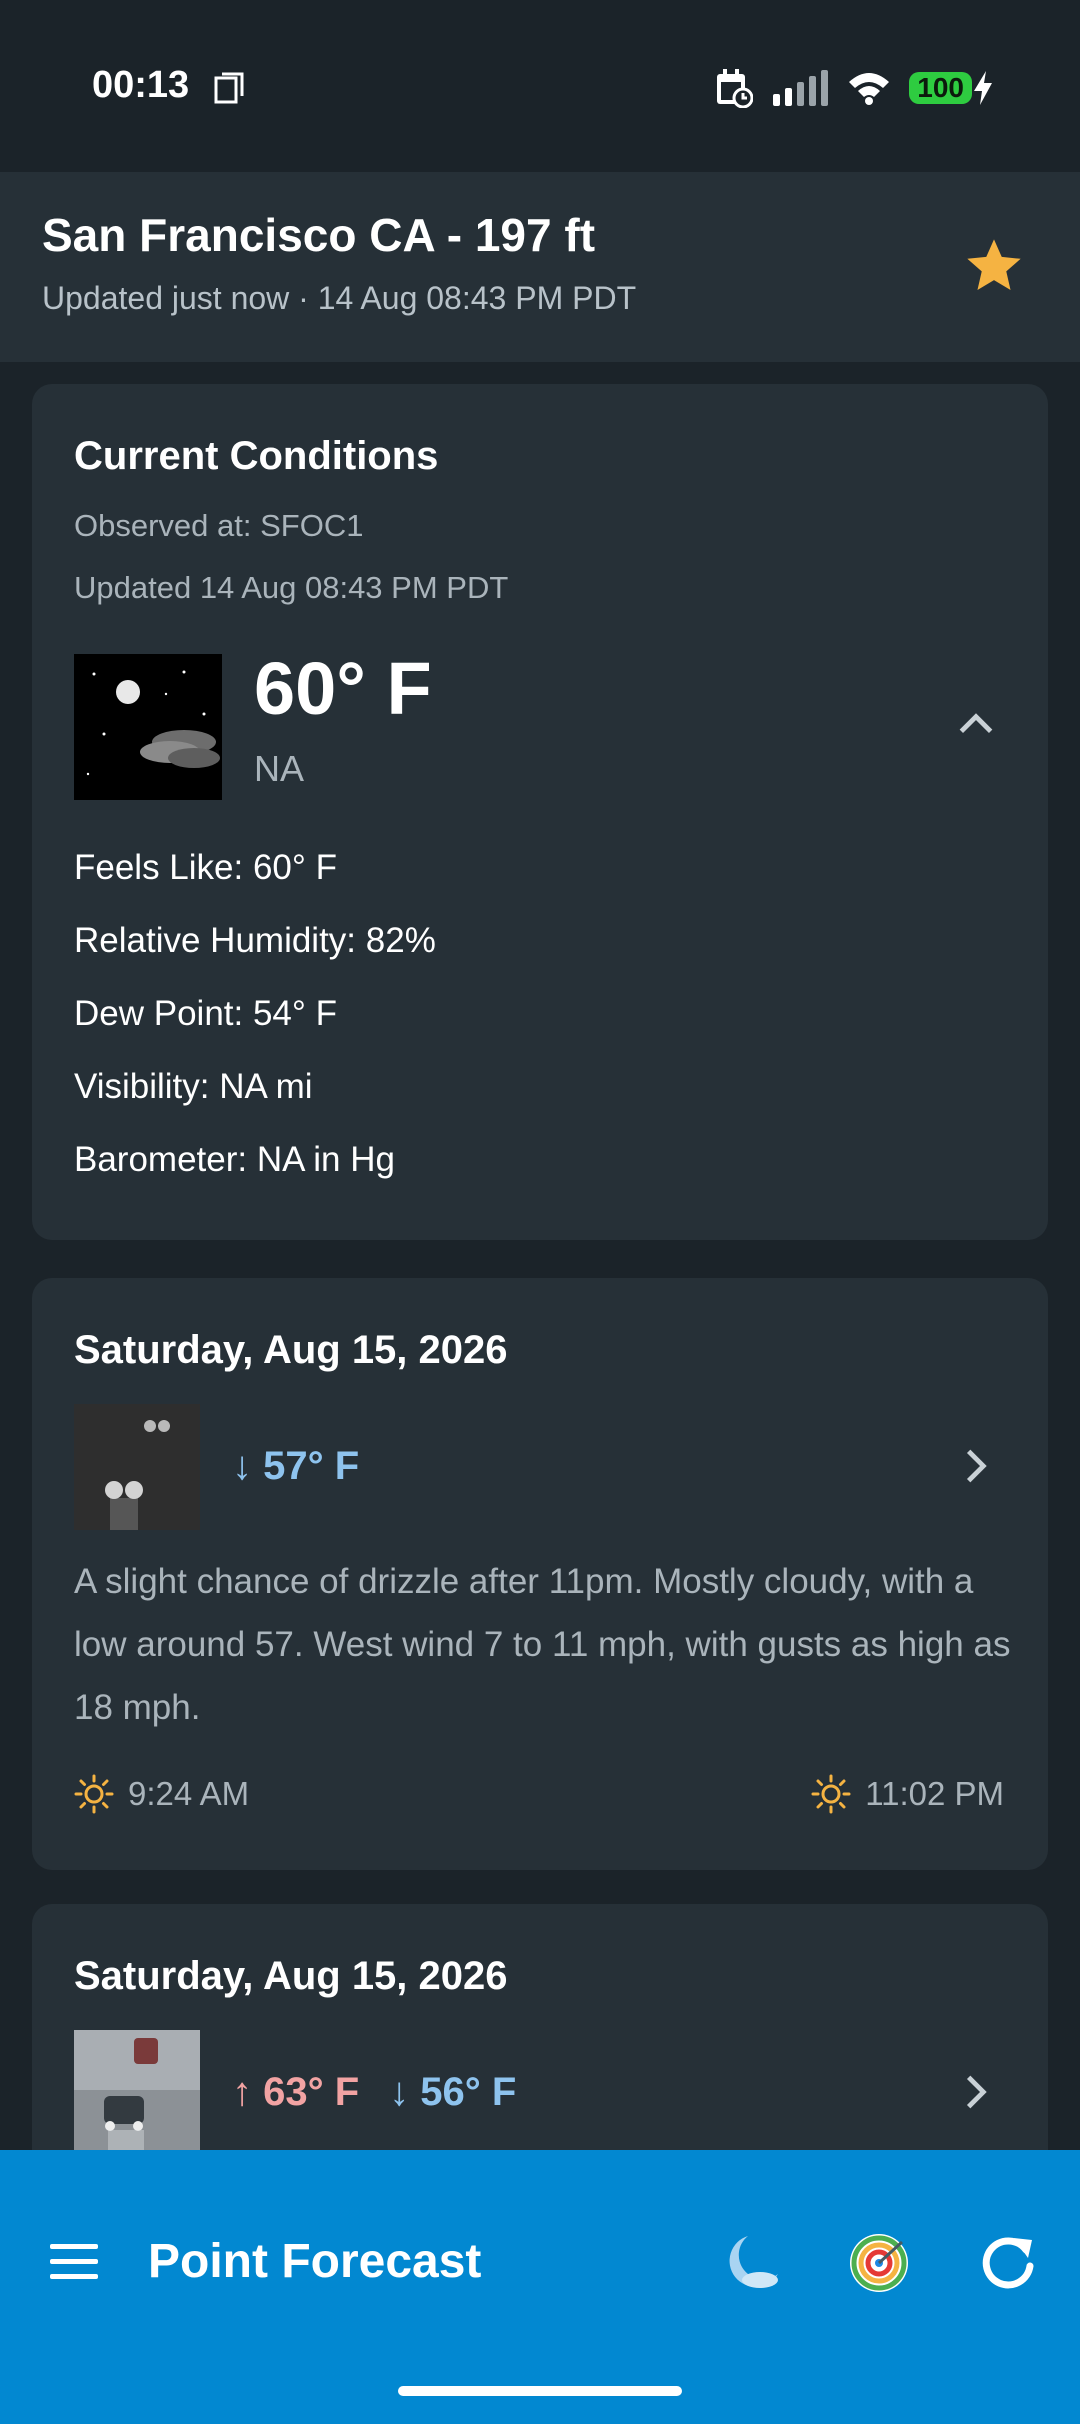  What do you see at coordinates (256, 456) in the screenshot?
I see `current-conditions-title: Current Conditions` at bounding box center [256, 456].